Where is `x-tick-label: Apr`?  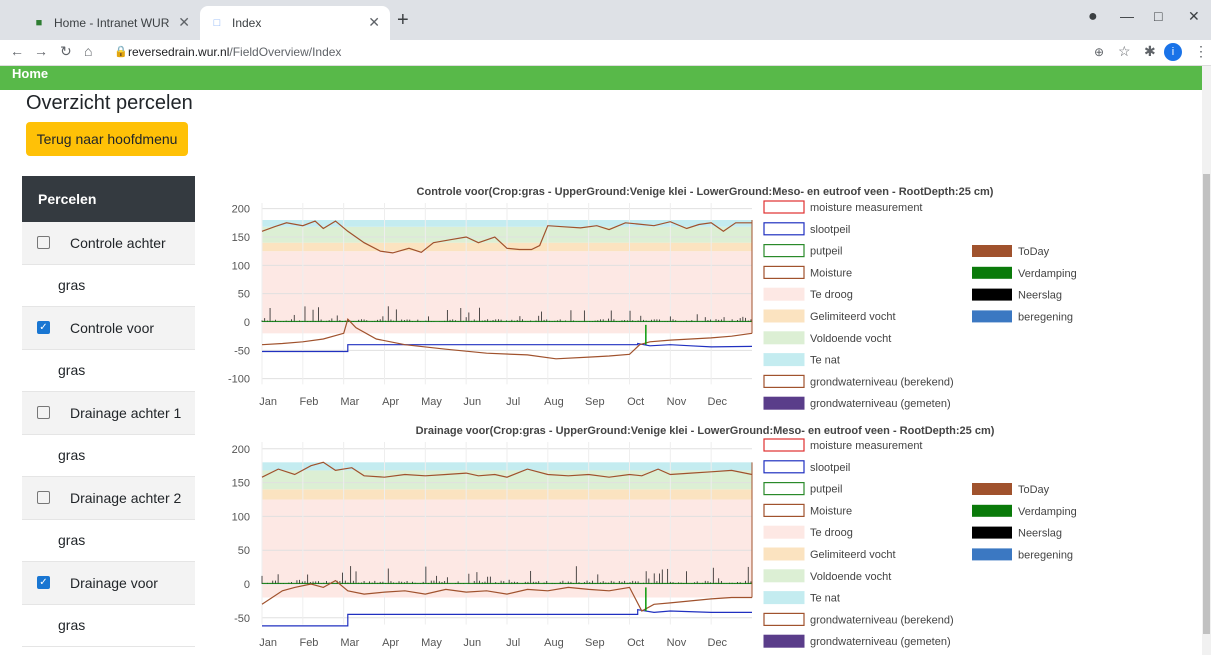
x-tick-label: Apr is located at coordinates (390, 402).